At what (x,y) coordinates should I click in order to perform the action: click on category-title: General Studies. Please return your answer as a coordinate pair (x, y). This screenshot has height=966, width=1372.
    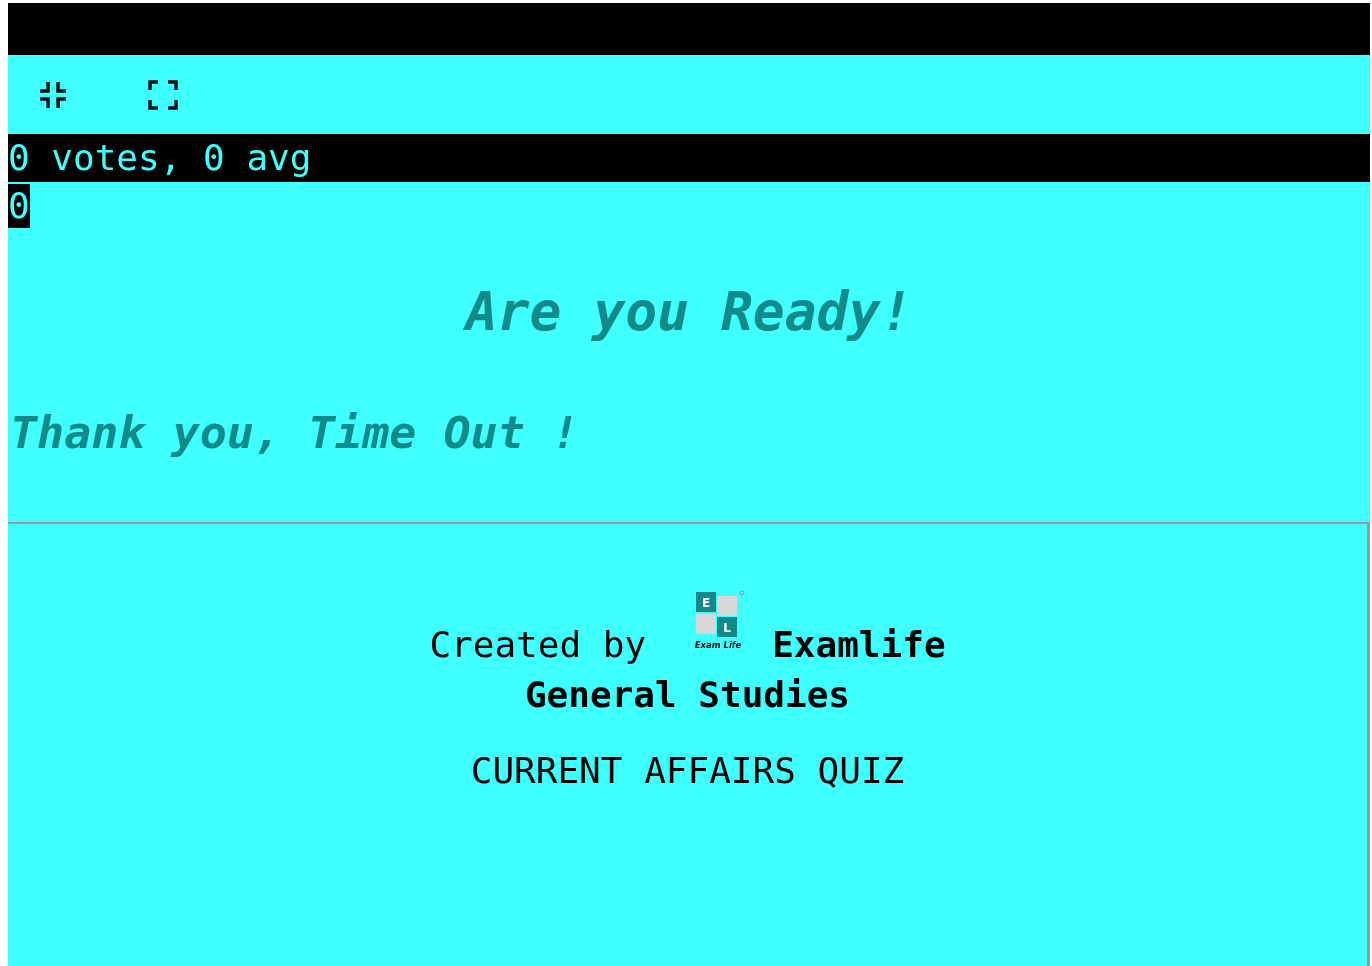
    Looking at the image, I should click on (687, 695).